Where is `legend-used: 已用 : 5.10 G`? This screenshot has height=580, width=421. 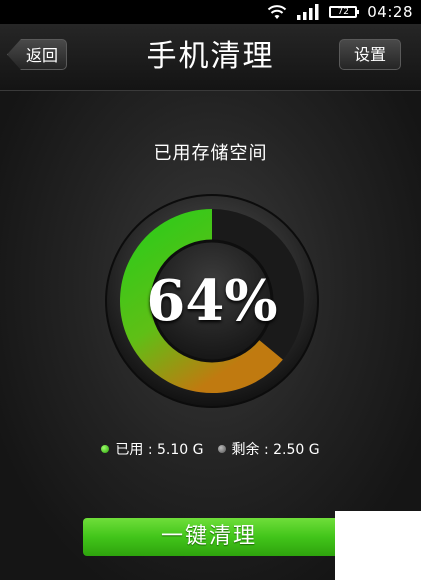 legend-used: 已用 : 5.10 G is located at coordinates (152, 449).